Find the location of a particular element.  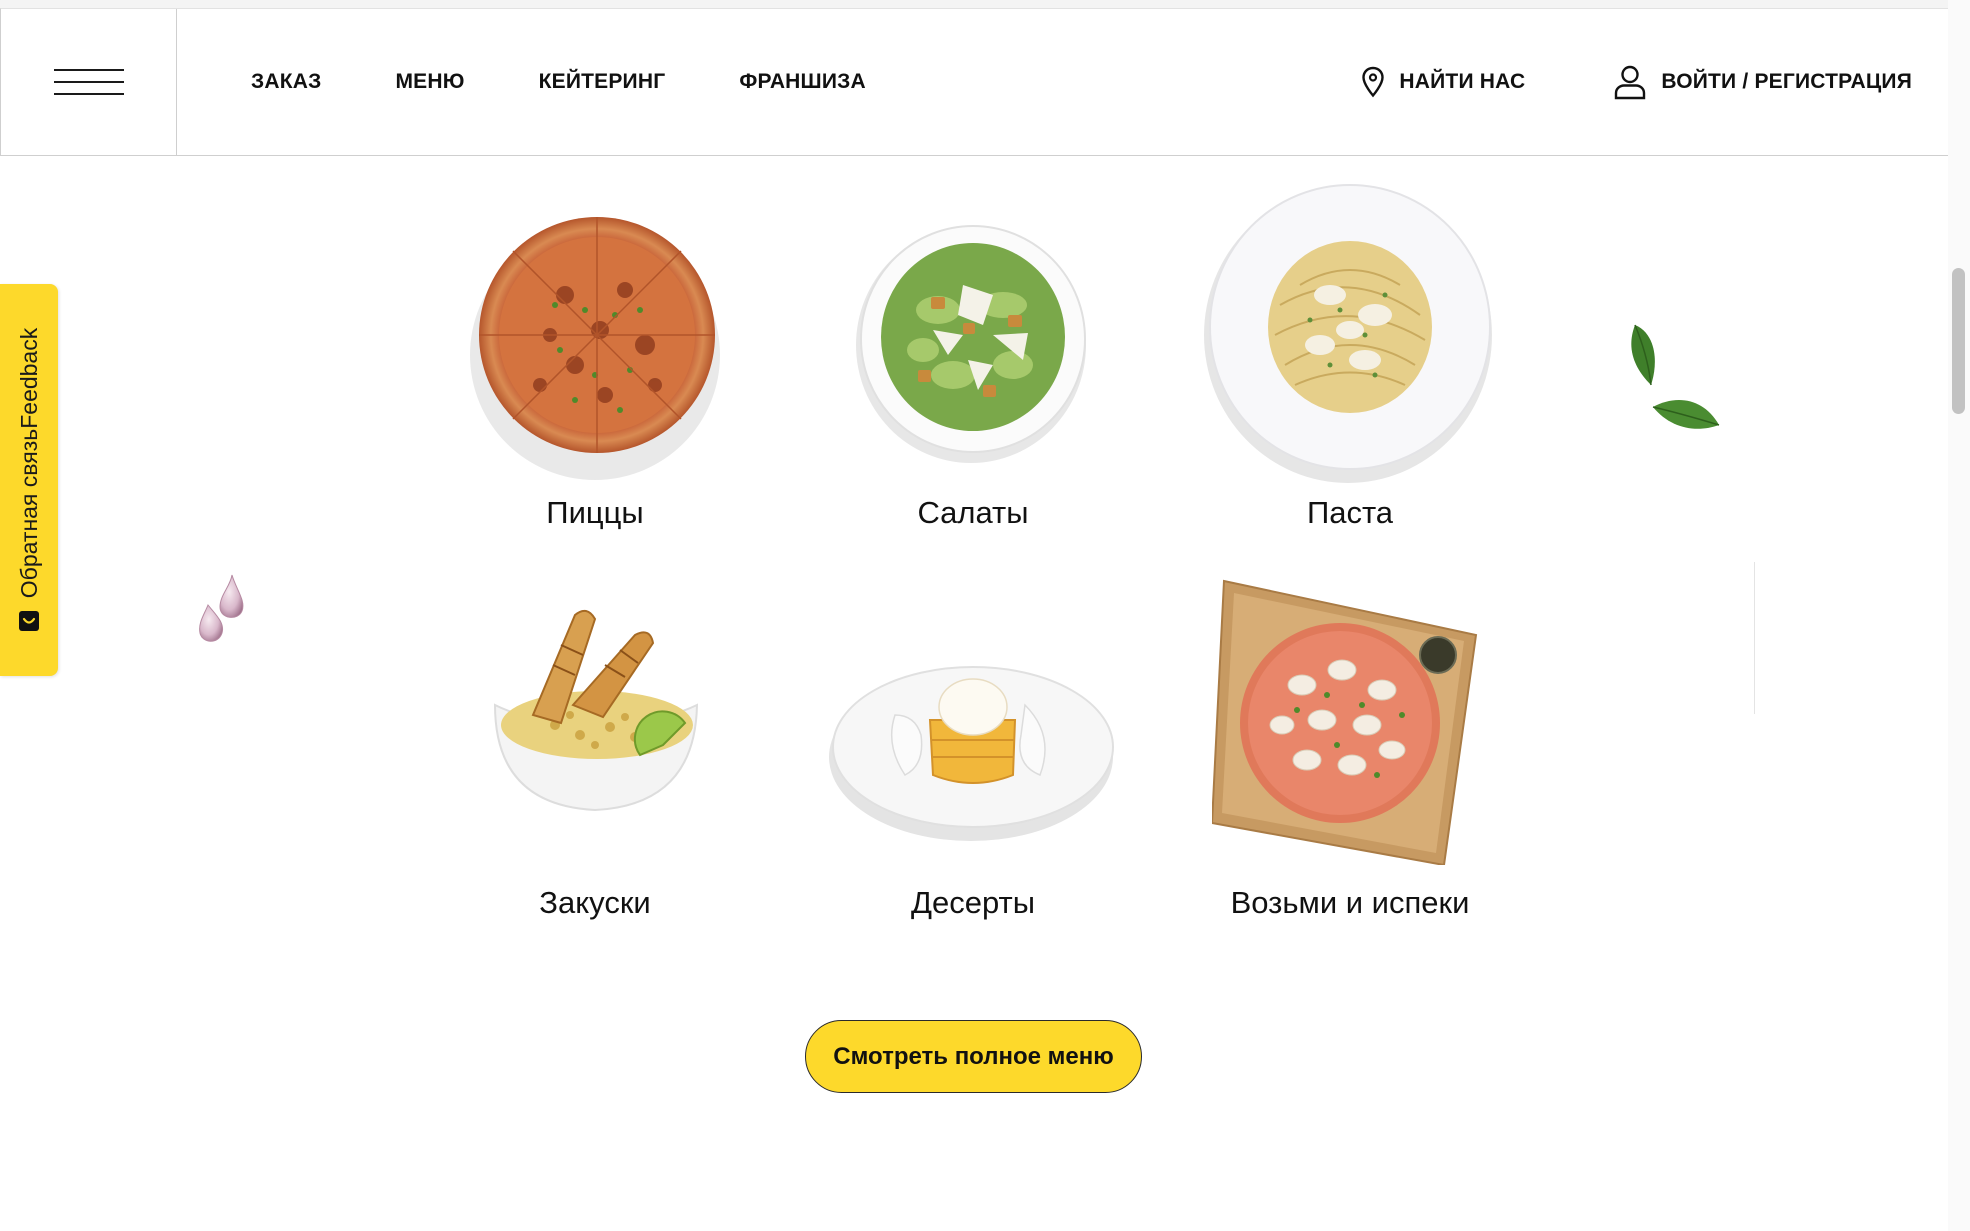

main-nav: ЗАКАЗ МЕНЮ КЕЙТЕРИНГ ФРАНШИЗА is located at coordinates (595, 82).